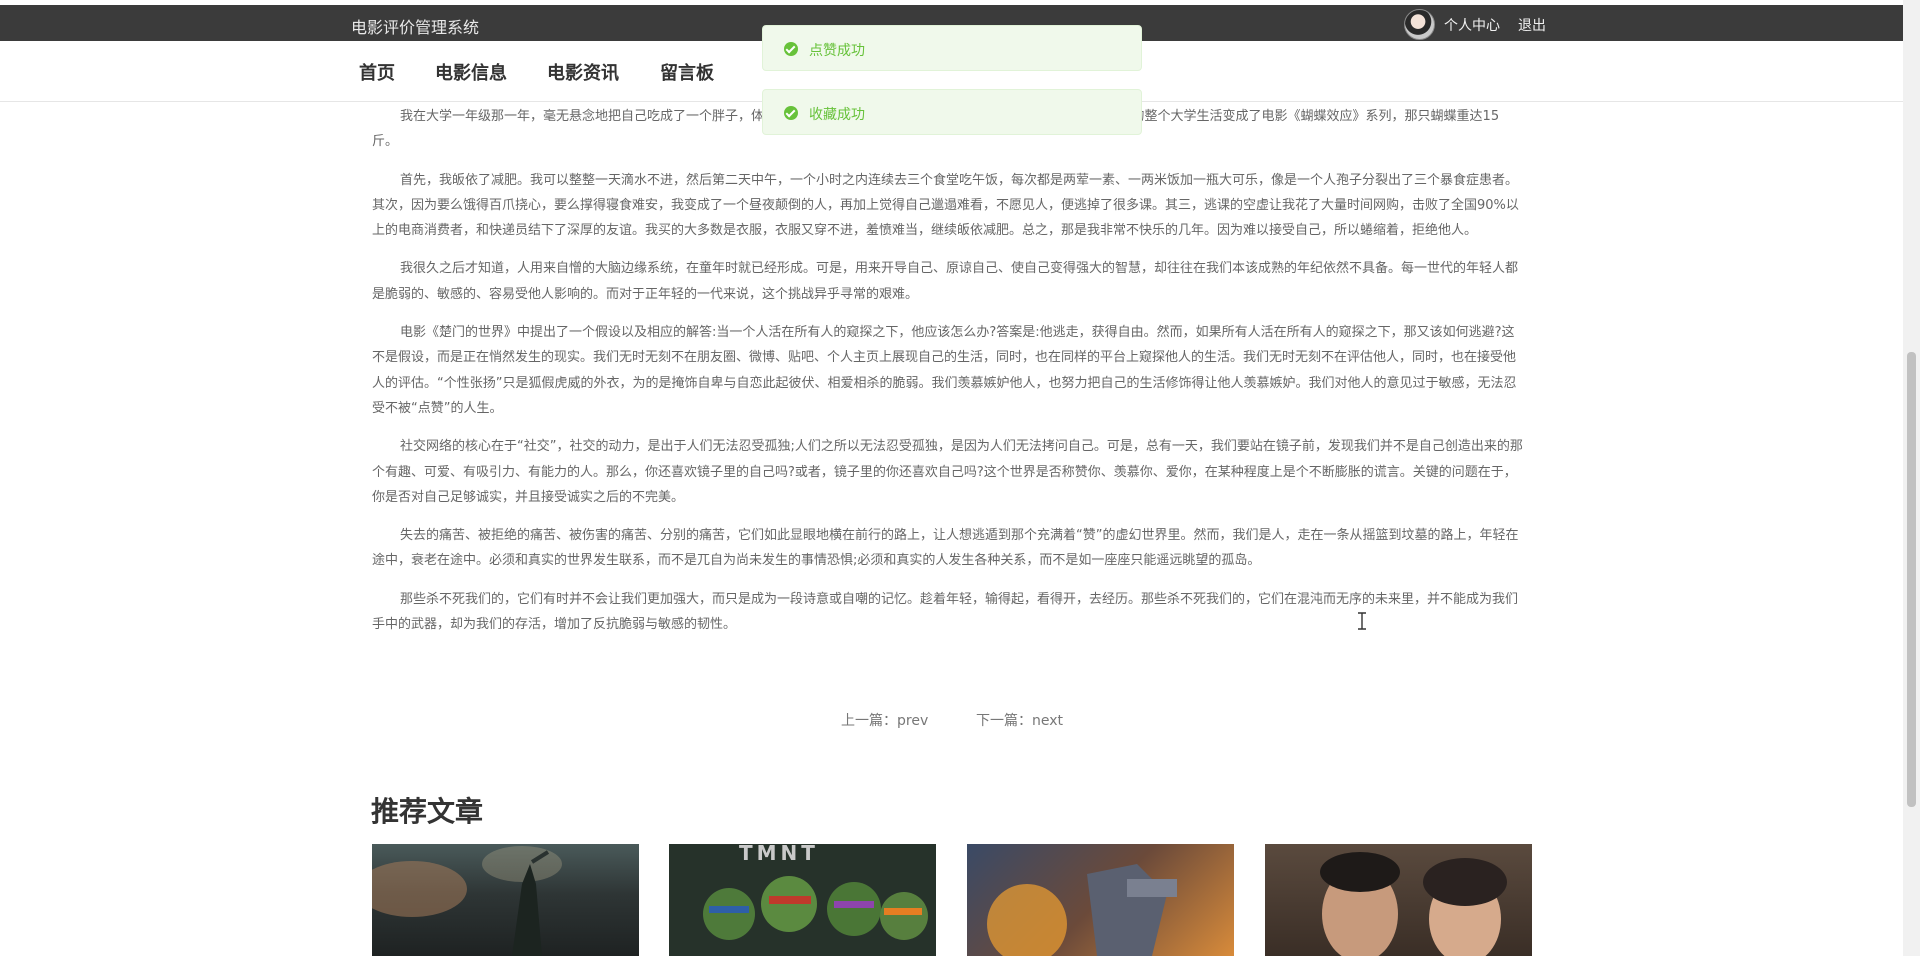  I want to click on page-scrollbar, so click(1911, 478).